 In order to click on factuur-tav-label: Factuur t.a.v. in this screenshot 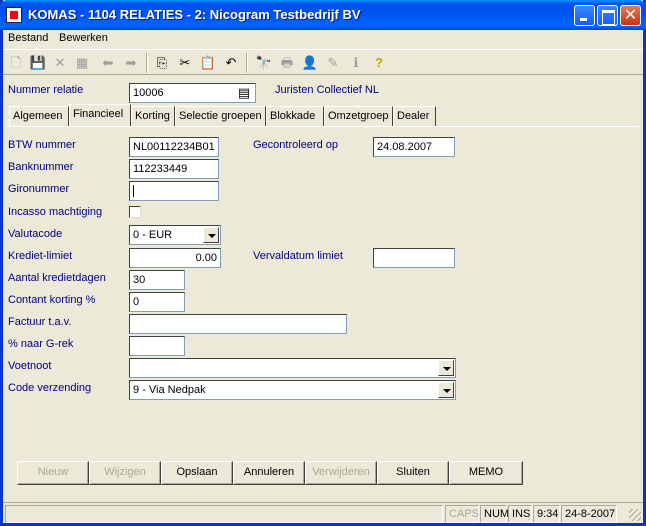, I will do `click(40, 322)`.